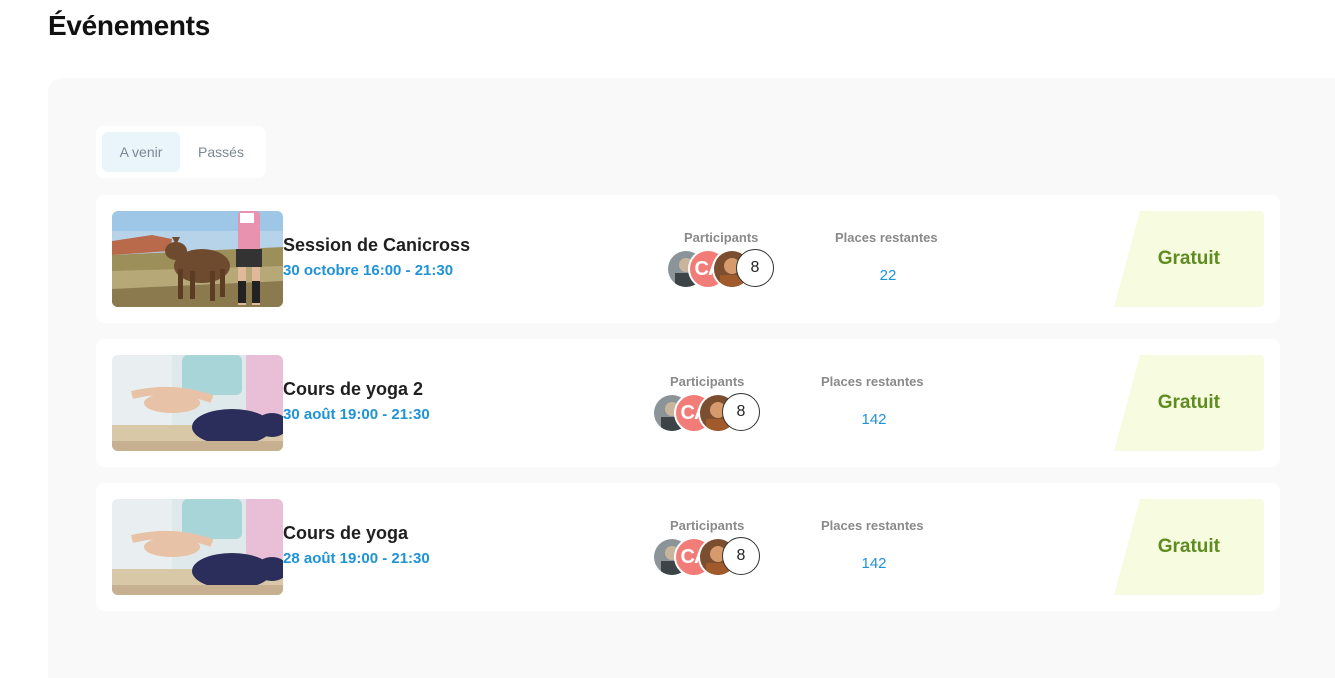 The width and height of the screenshot is (1335, 678). I want to click on event-date: 30 août 19:00 - 21:30, so click(356, 414).